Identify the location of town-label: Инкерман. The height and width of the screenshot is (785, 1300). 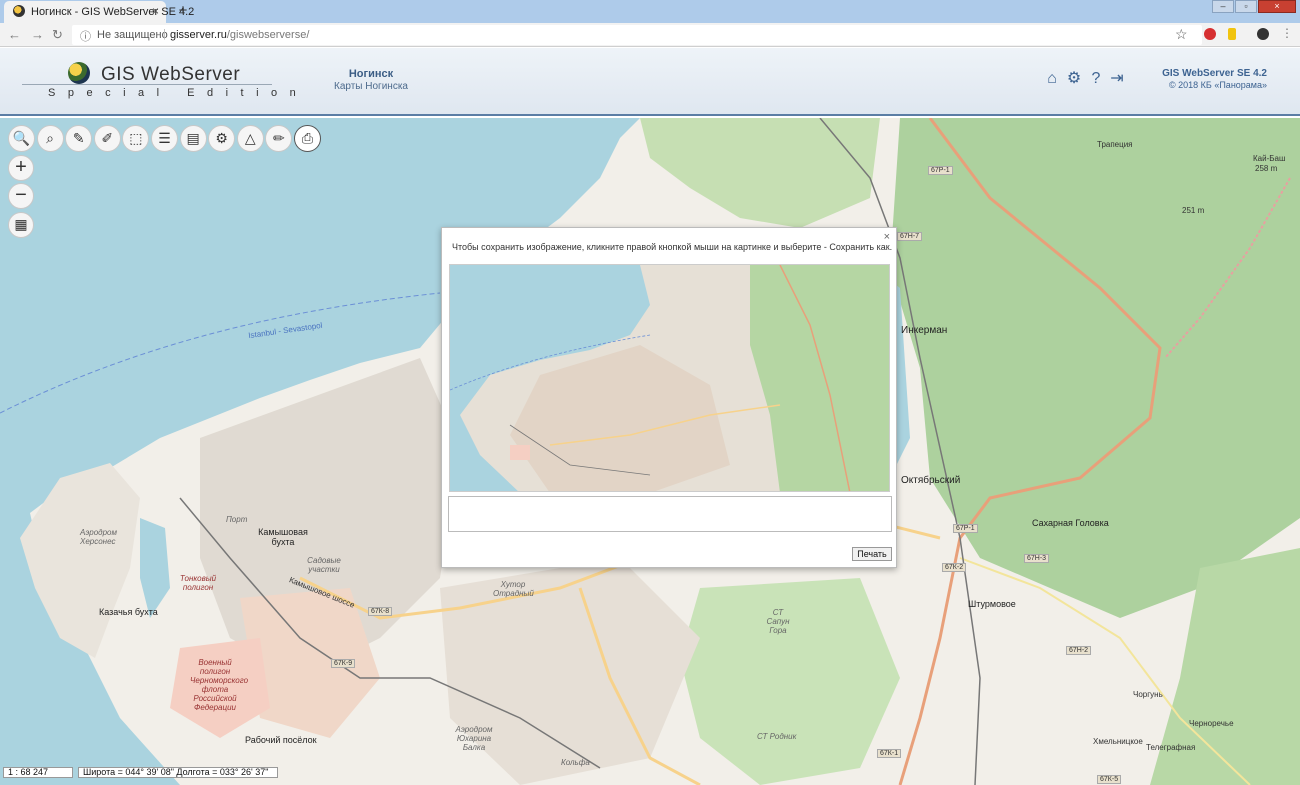
(924, 330).